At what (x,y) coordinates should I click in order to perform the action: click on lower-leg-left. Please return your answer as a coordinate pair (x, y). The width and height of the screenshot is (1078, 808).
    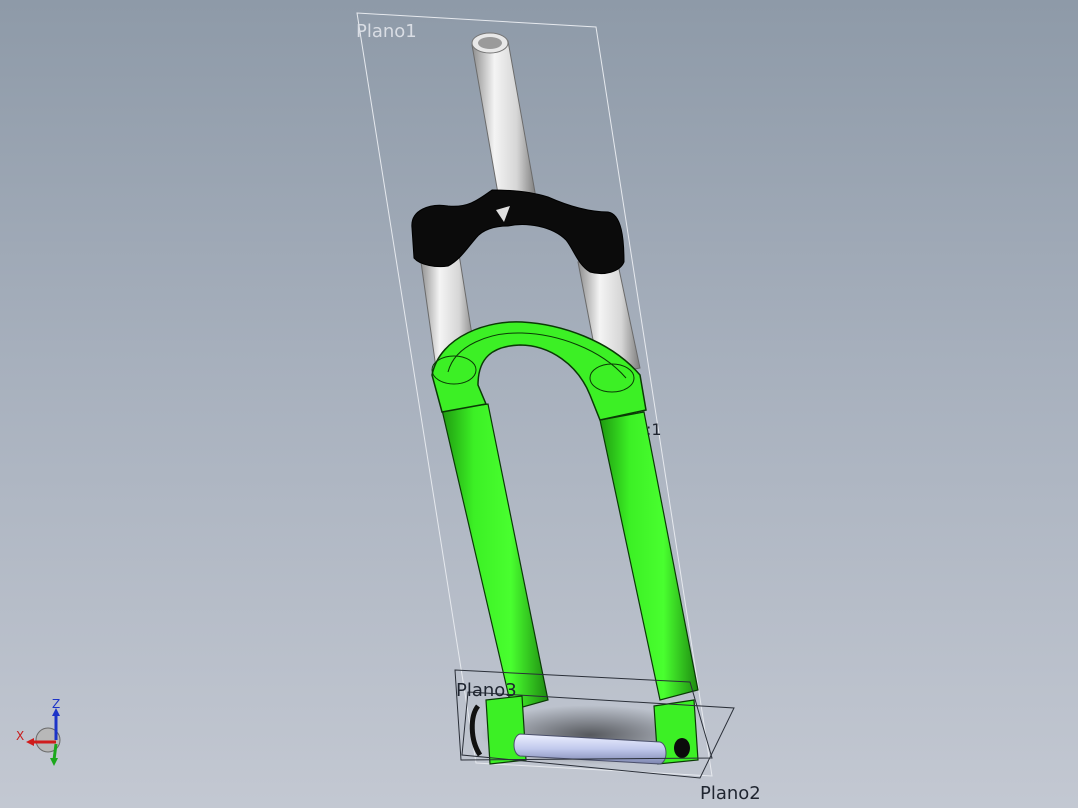
    Looking at the image, I should click on (495, 557).